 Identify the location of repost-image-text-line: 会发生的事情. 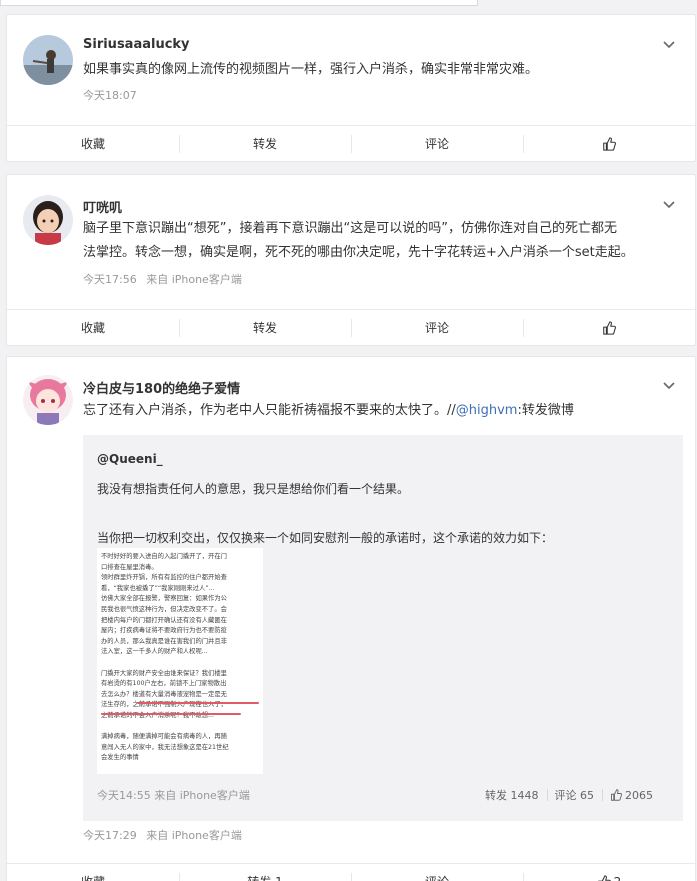
(120, 758).